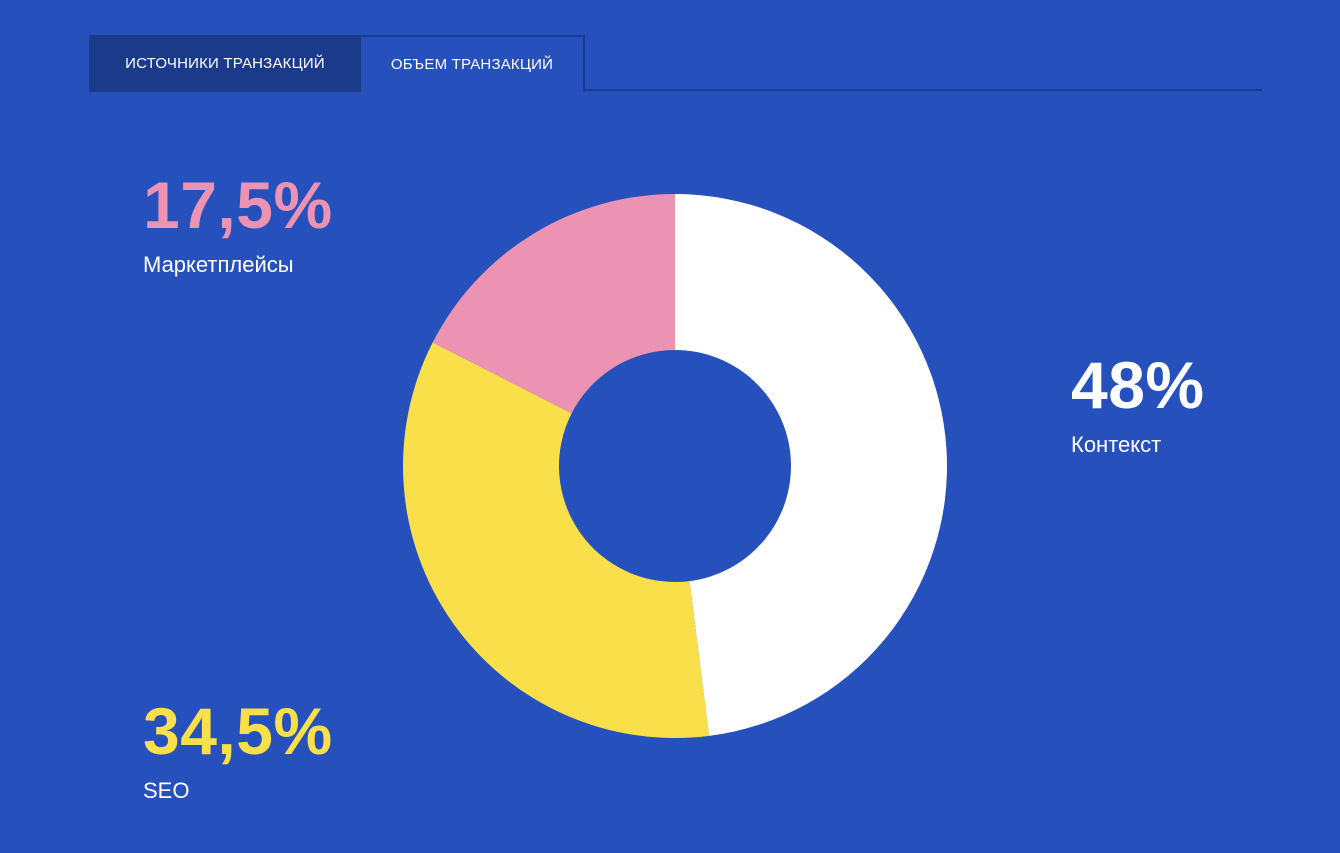 The width and height of the screenshot is (1340, 853). Describe the element at coordinates (166, 790) in the screenshot. I see `slice-name-seo: SEO` at that location.